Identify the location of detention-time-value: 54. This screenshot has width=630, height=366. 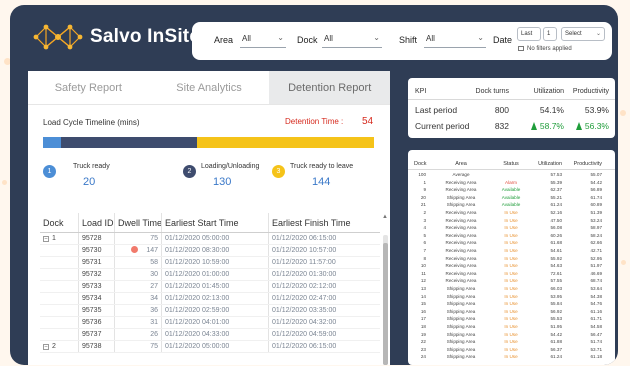
(368, 121).